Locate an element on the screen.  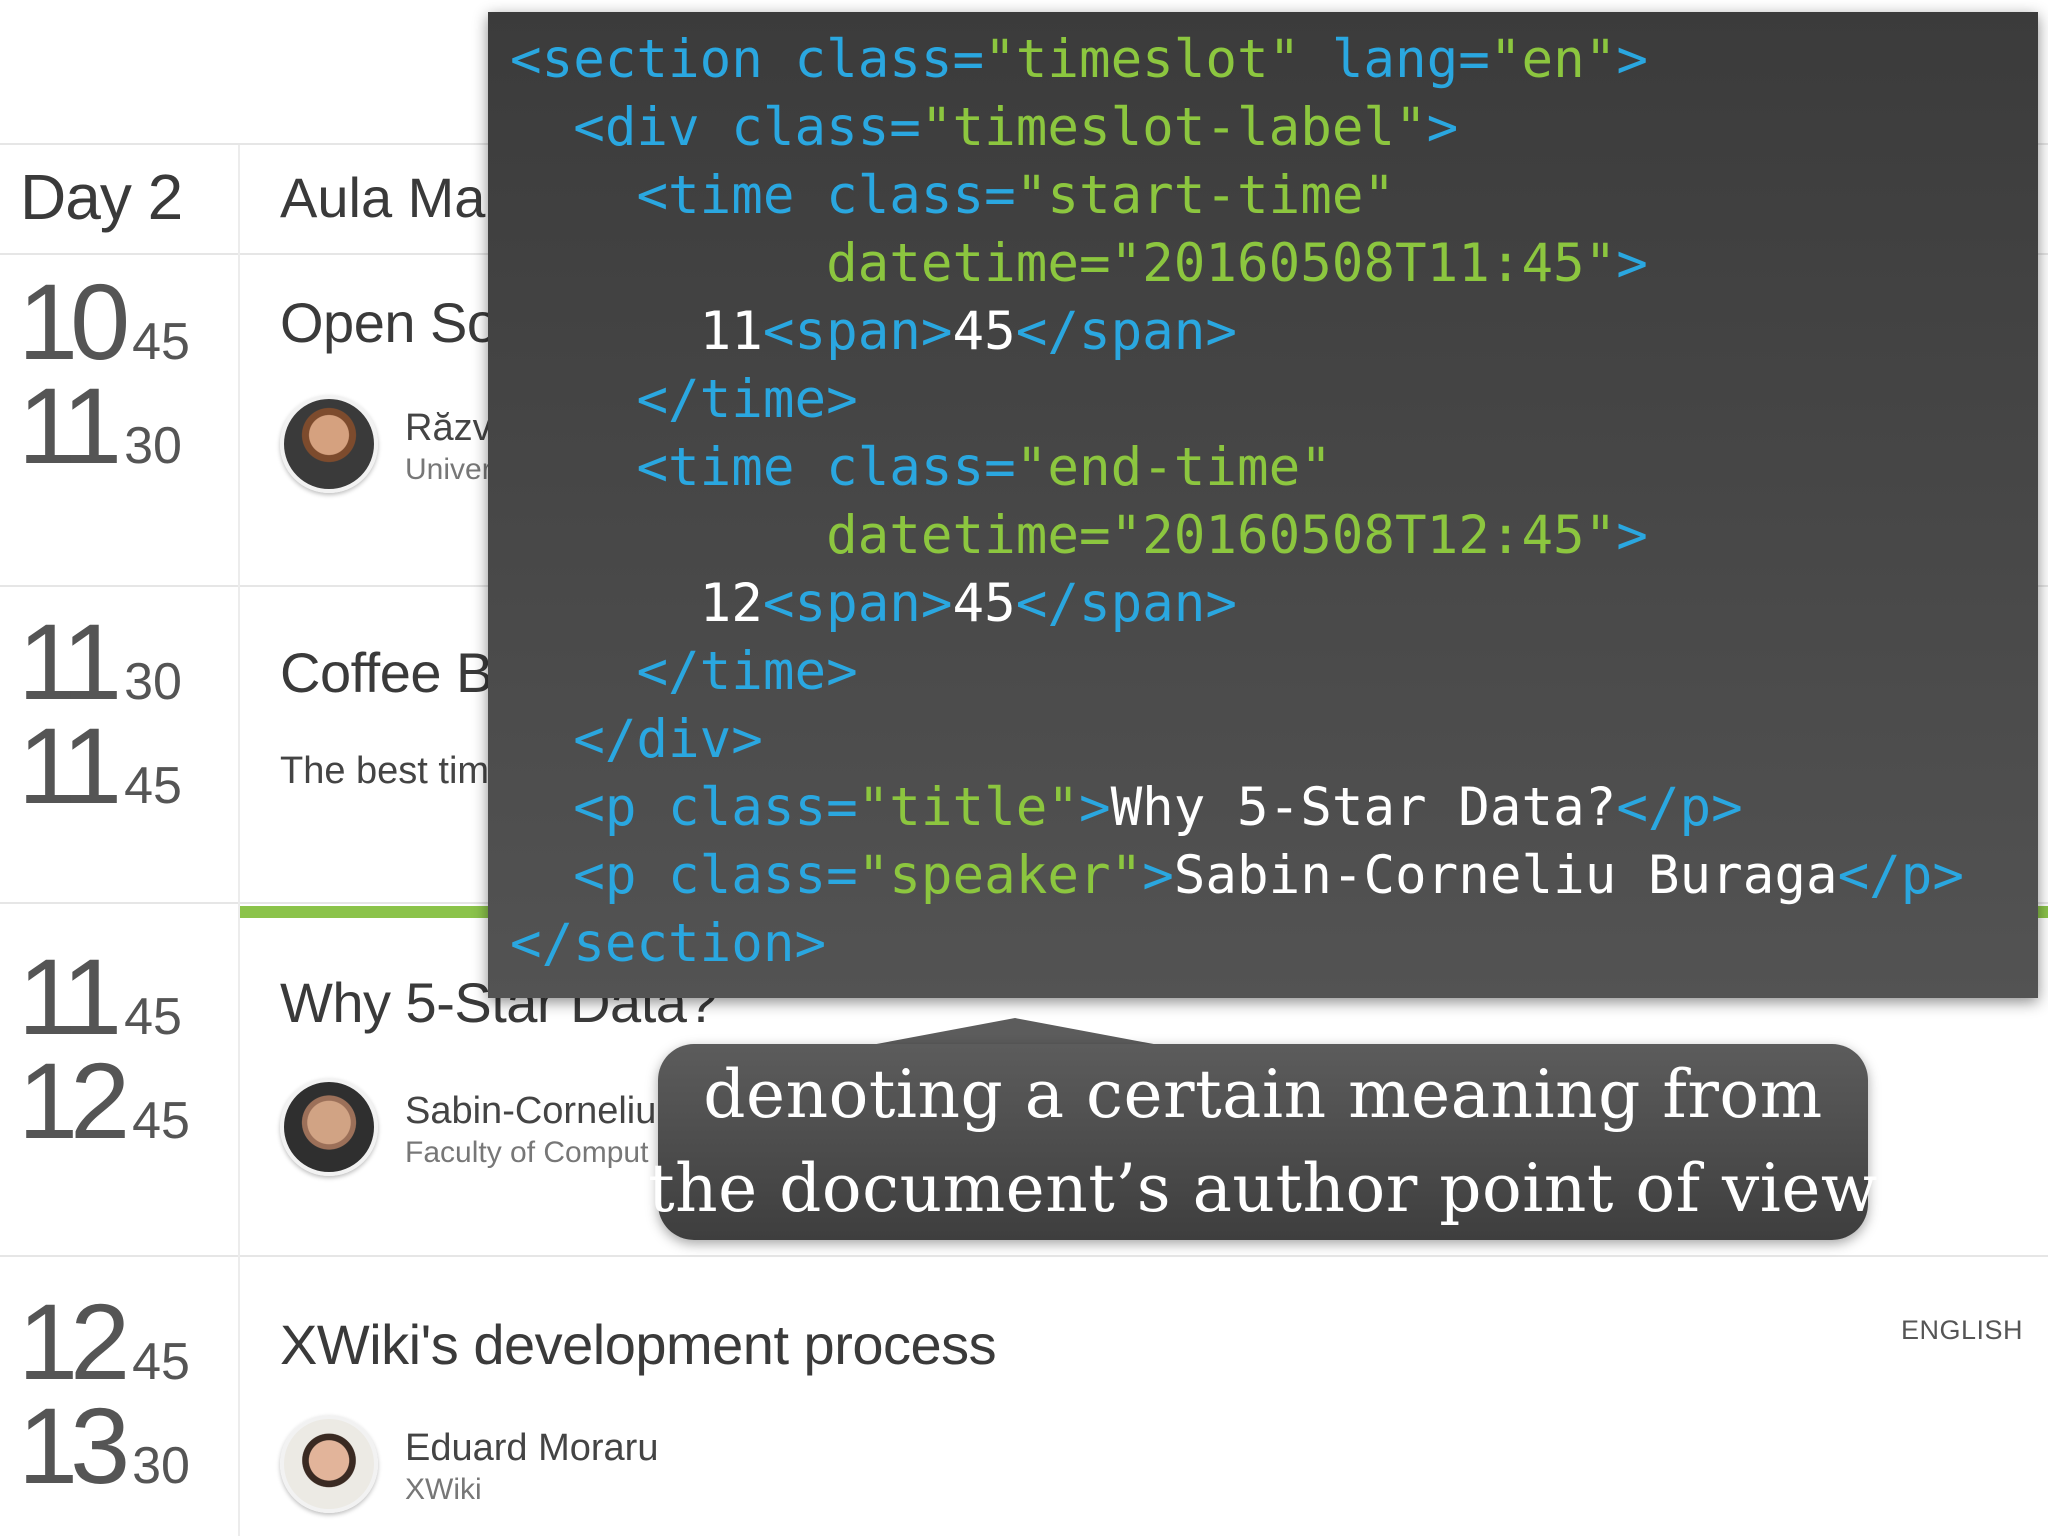
code-line: datetime="20160508T12:45"> is located at coordinates (1237, 536).